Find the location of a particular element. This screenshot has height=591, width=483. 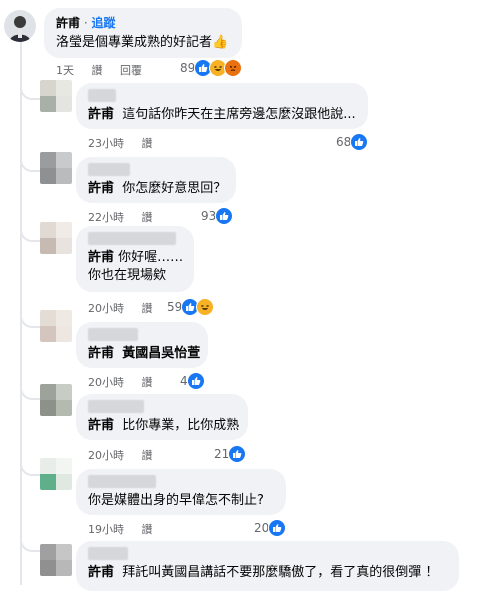

avatar-icon is located at coordinates (20, 29).